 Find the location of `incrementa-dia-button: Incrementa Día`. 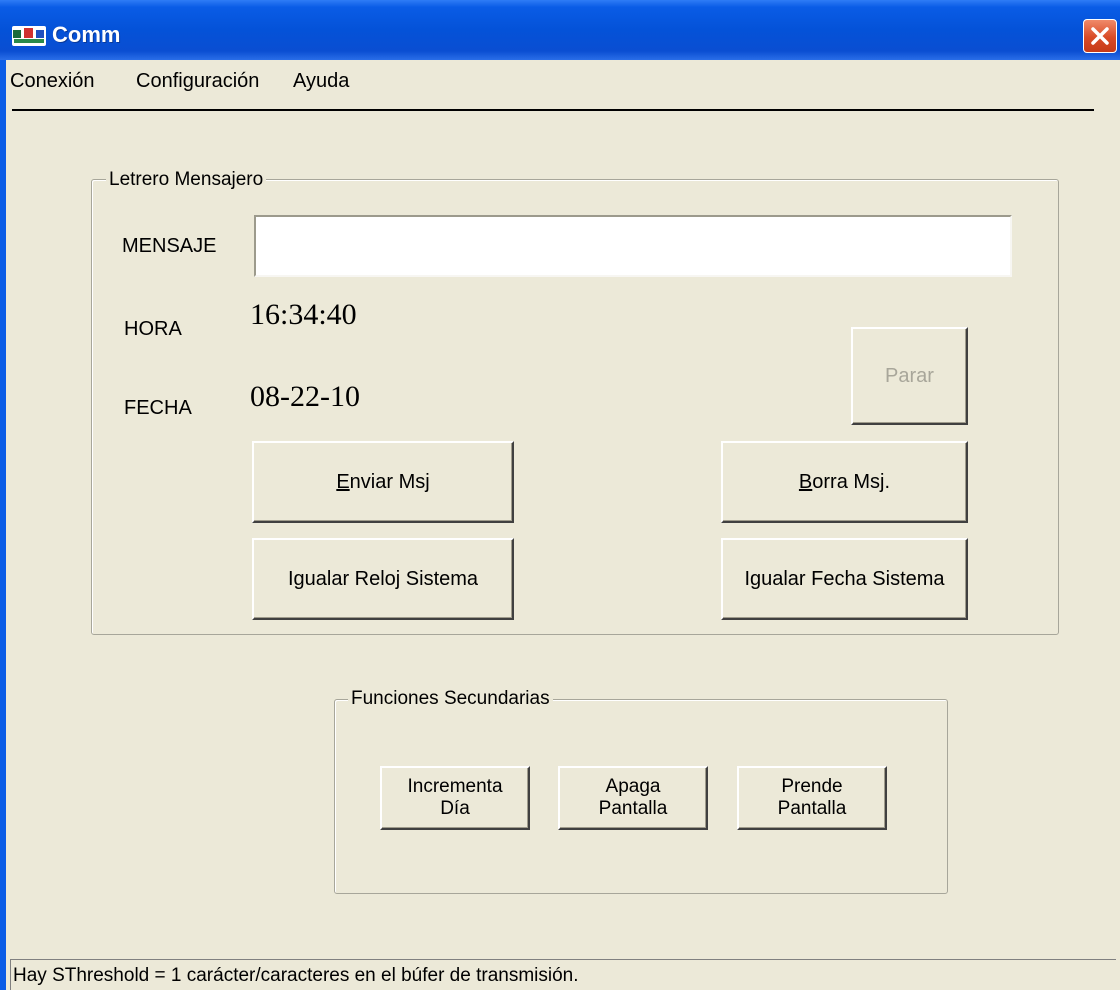

incrementa-dia-button: Incrementa Día is located at coordinates (455, 798).